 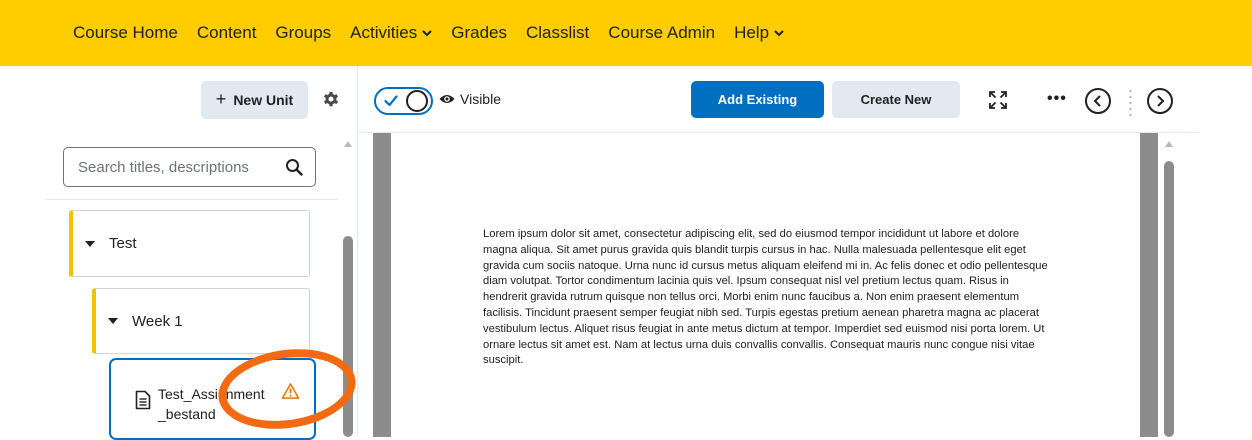 I want to click on chevron-left-icon, so click(x=1097, y=101).